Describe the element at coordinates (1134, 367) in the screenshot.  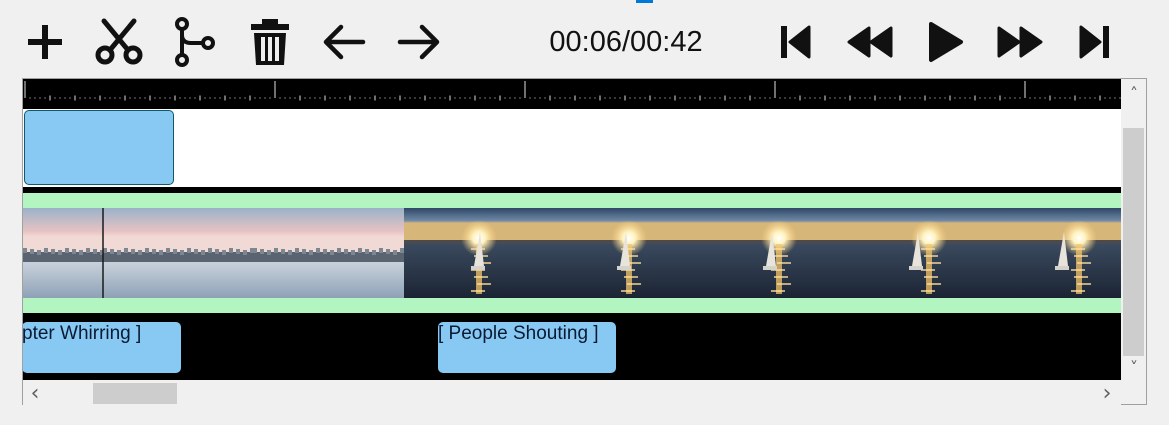
I see `scroll-down-icon: ˅` at that location.